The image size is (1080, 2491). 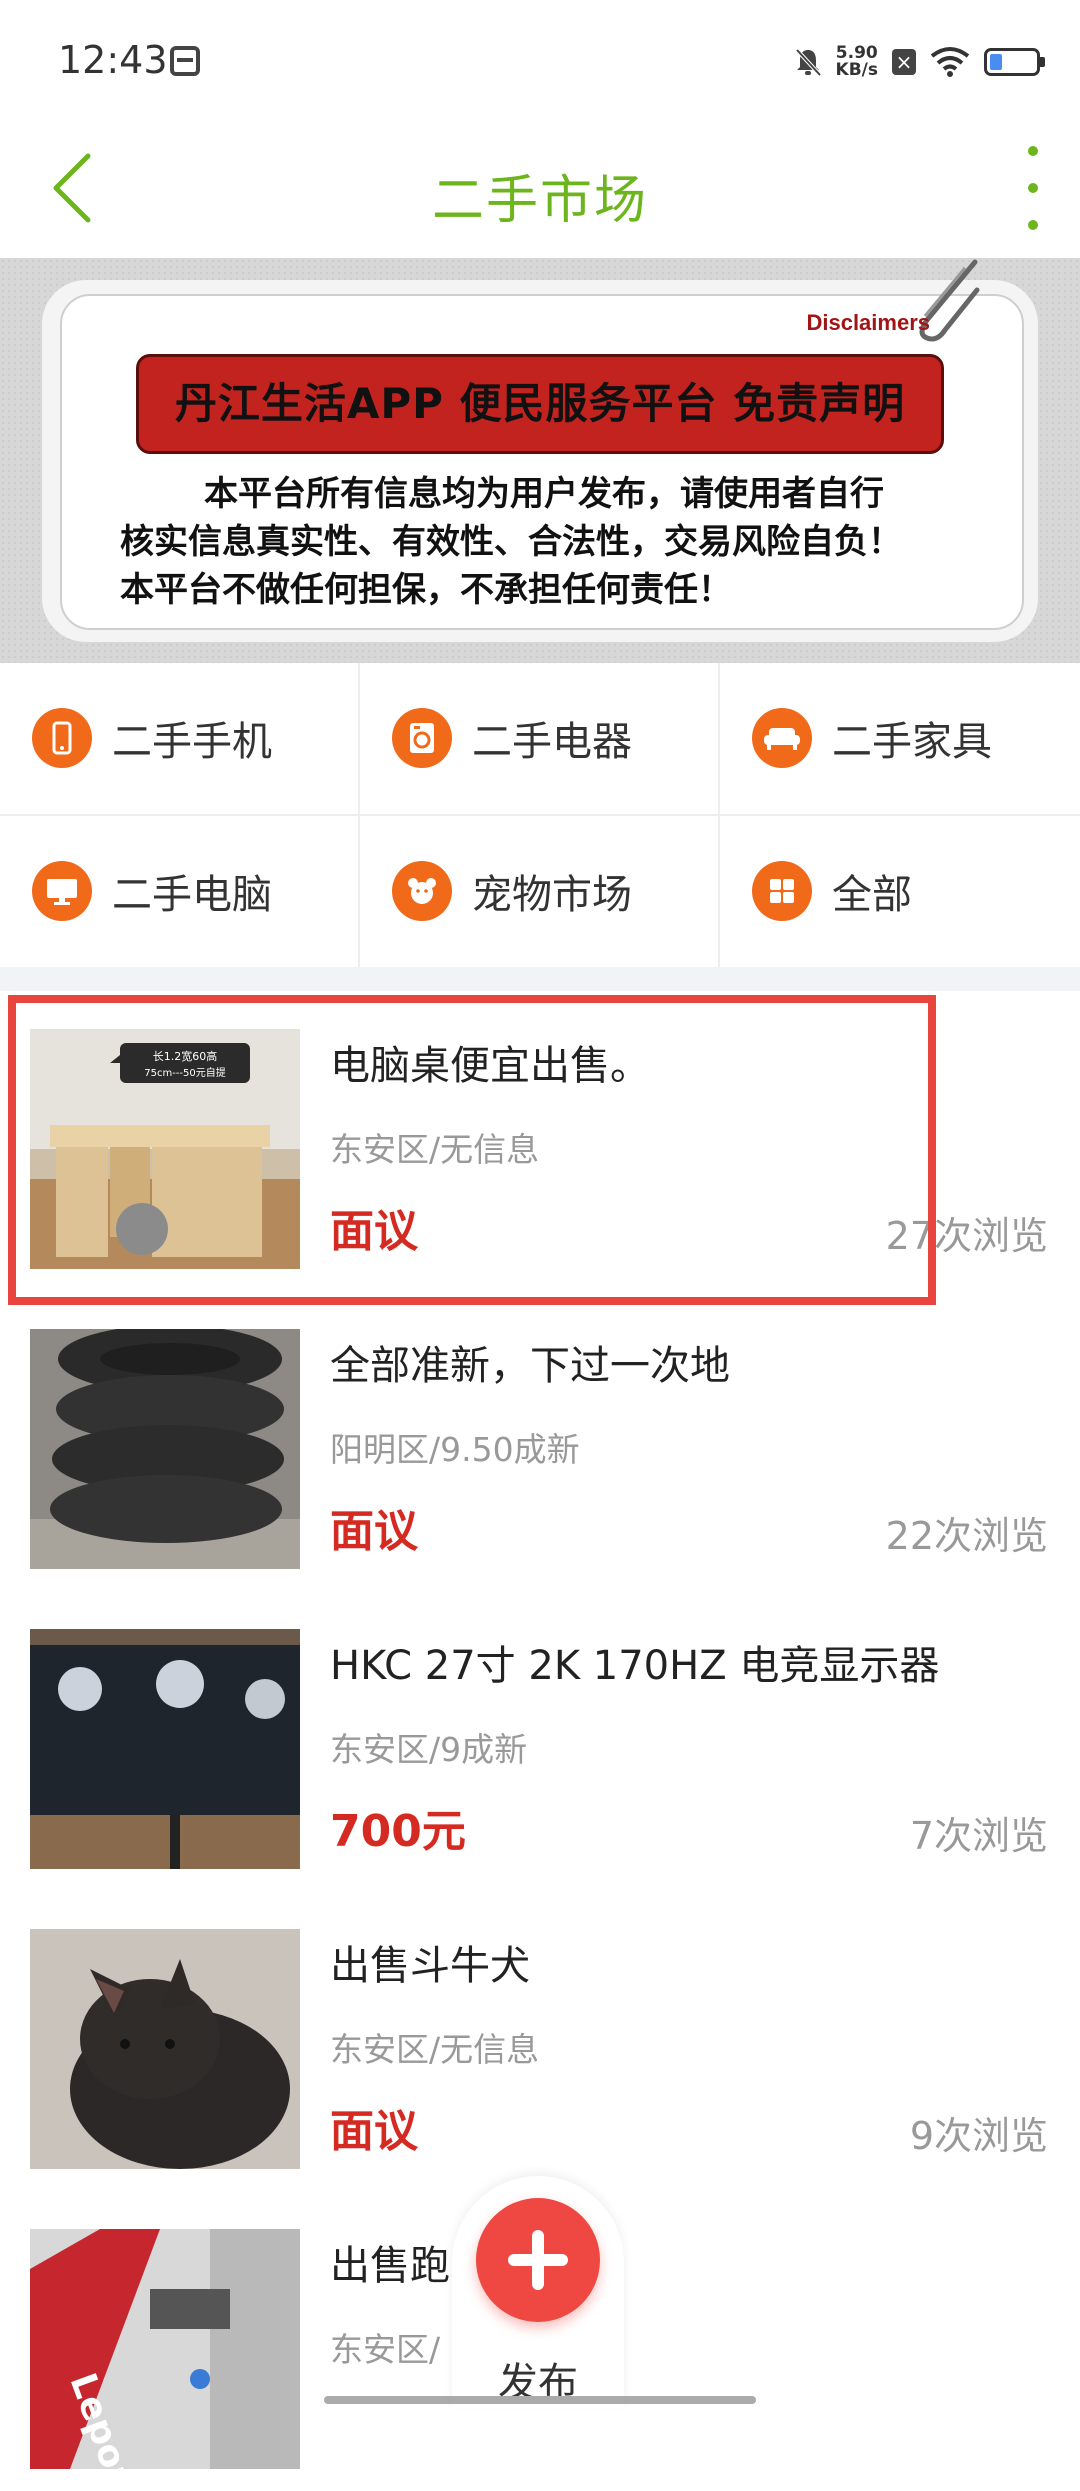 I want to click on category-label: 二手家具, so click(x=912, y=742).